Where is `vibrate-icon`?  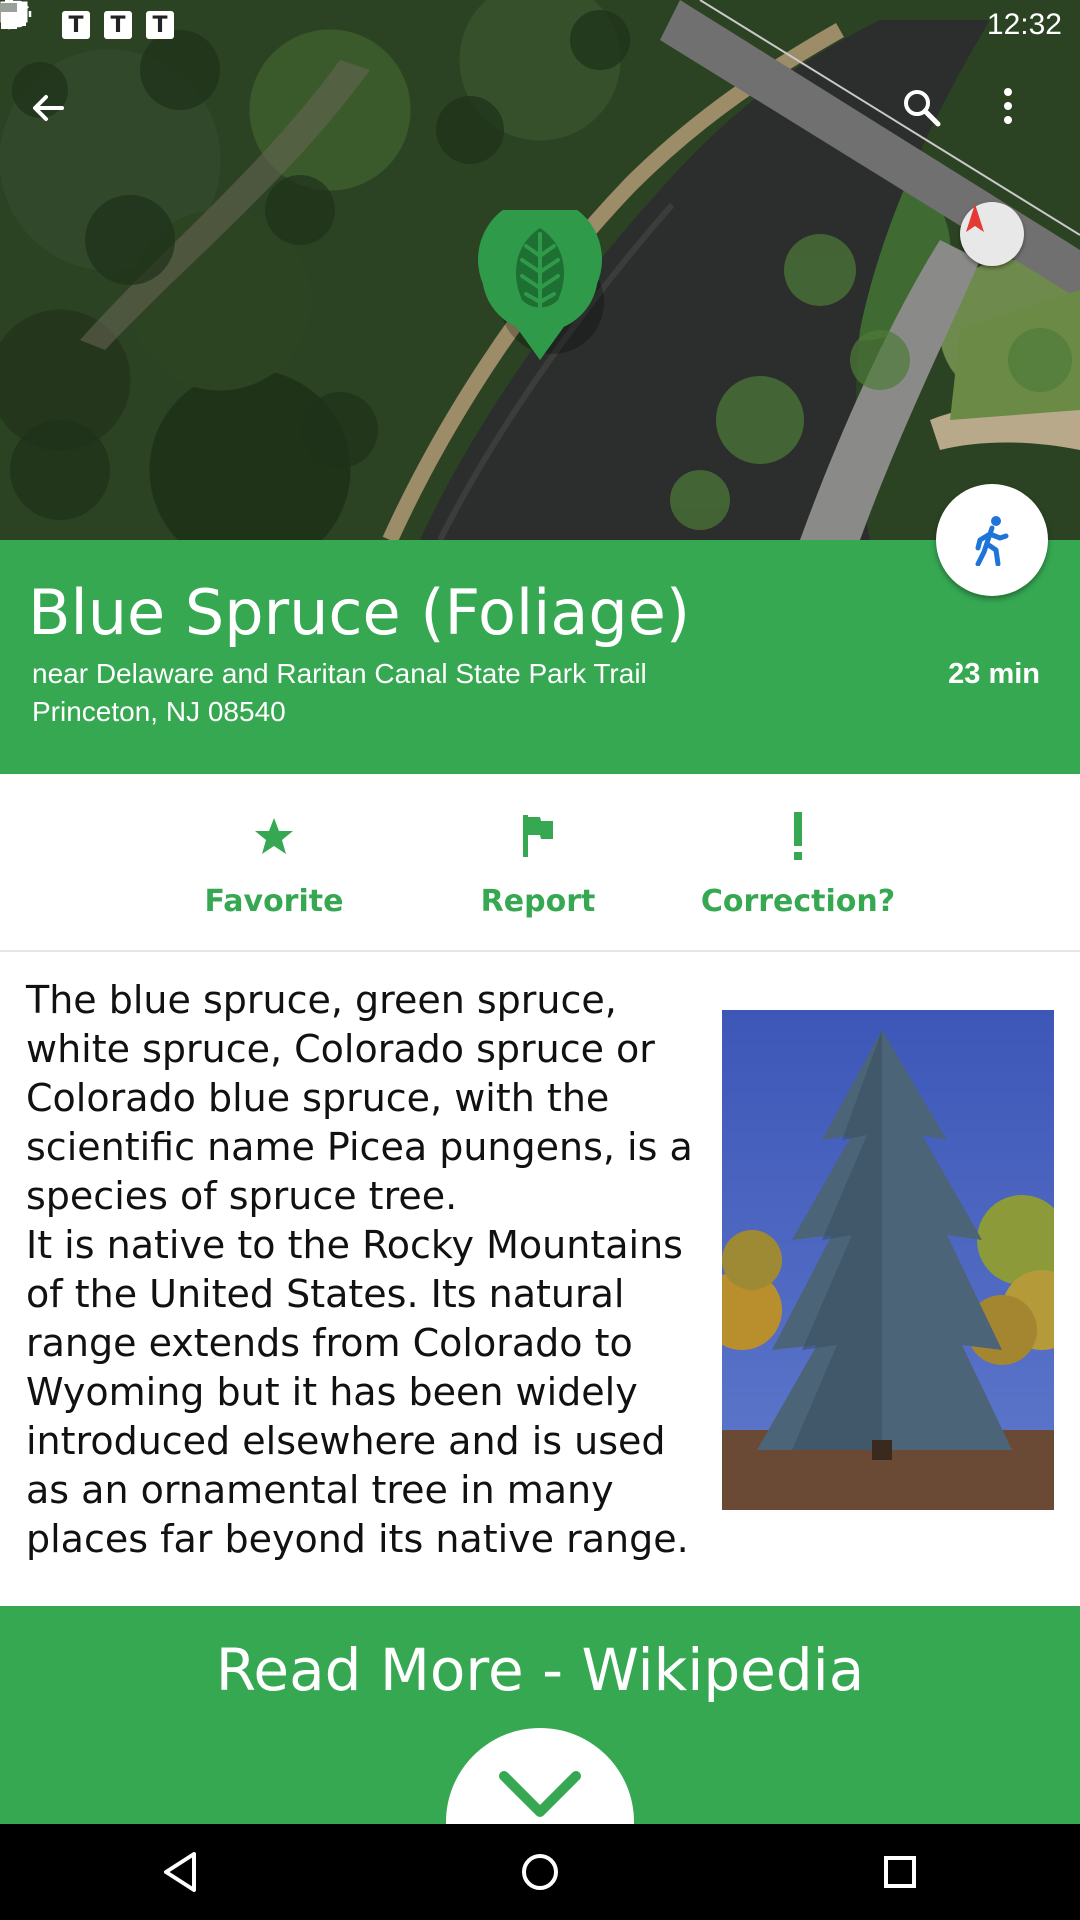 vibrate-icon is located at coordinates (417, 20).